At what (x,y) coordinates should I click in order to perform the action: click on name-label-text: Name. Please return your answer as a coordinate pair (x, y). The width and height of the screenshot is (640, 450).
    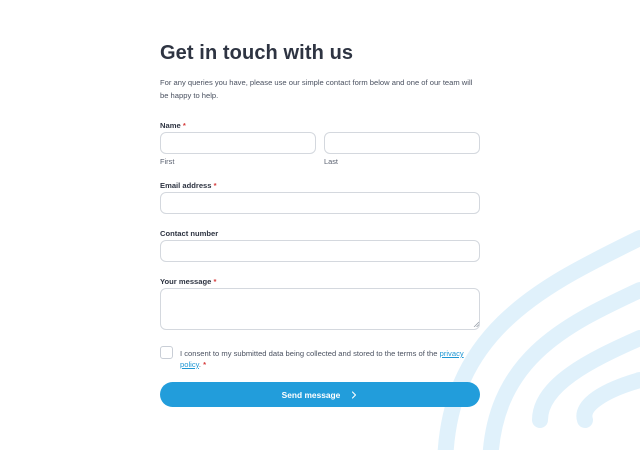
    Looking at the image, I should click on (170, 125).